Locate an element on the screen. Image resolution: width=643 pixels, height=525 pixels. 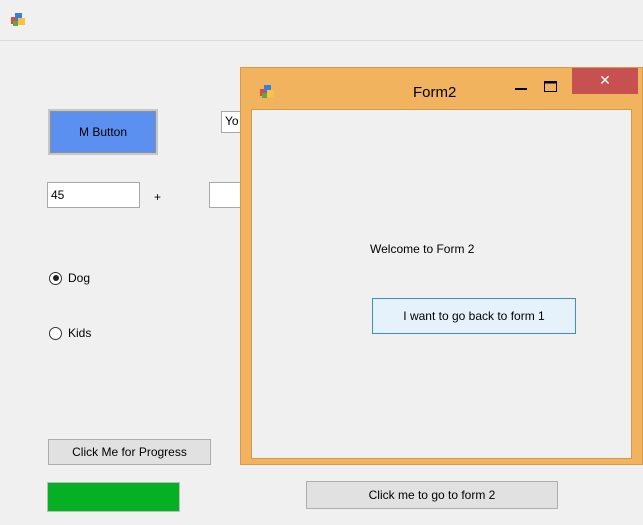
radio-dog-label: Dog is located at coordinates (79, 278).